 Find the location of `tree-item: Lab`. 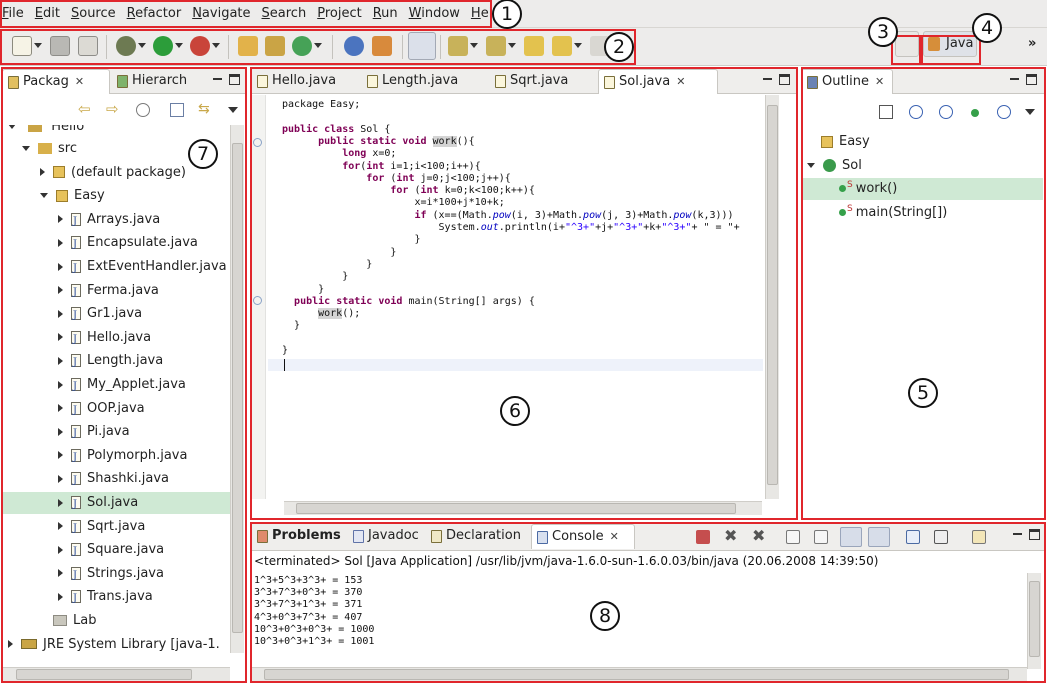

tree-item: Lab is located at coordinates (116, 621).